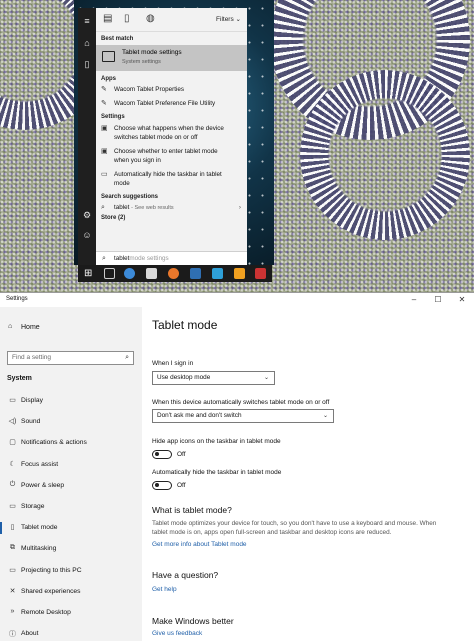  What do you see at coordinates (266, 378) in the screenshot?
I see `chevron-down-icon: ⌄` at bounding box center [266, 378].